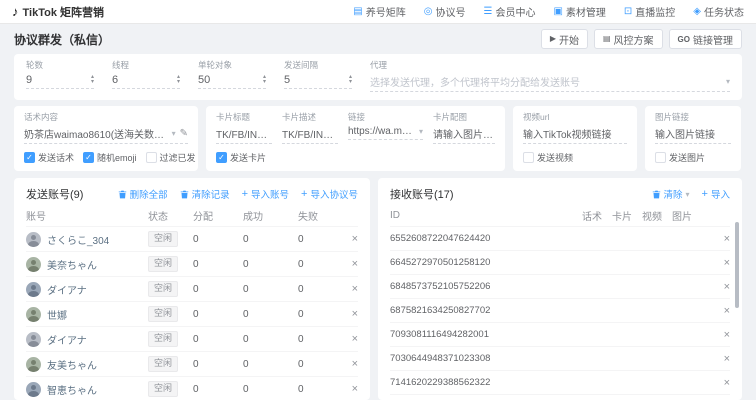 The image size is (756, 400). I want to click on option-label: 发送卡片, so click(248, 158).